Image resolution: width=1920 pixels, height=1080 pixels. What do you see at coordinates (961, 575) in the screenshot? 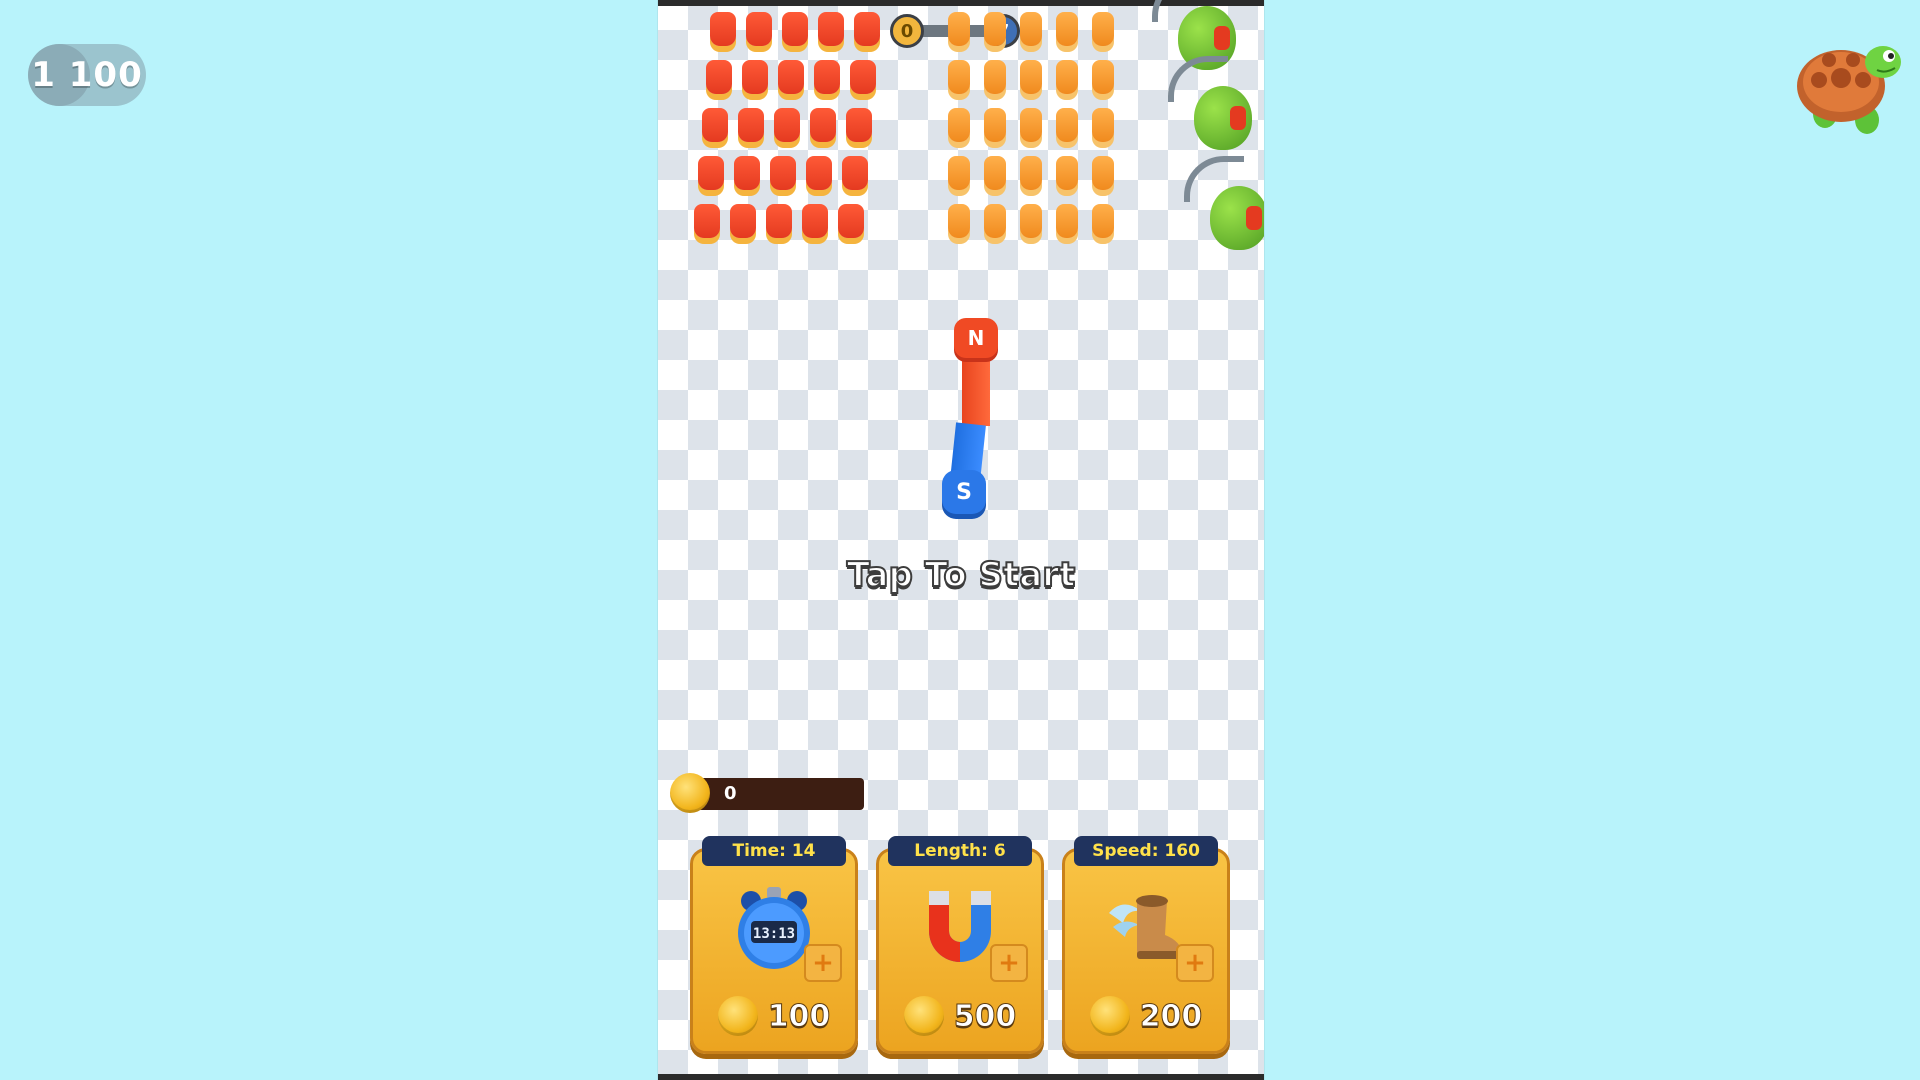
I see `tap-to-start-prompt: Tap To Start` at bounding box center [961, 575].